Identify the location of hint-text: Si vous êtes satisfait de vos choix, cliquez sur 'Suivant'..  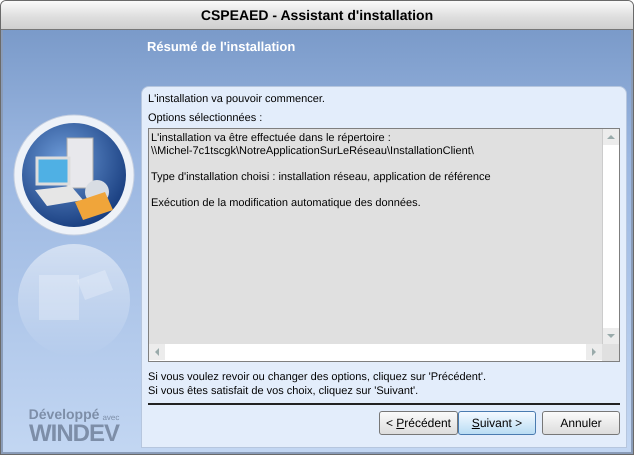
(284, 391).